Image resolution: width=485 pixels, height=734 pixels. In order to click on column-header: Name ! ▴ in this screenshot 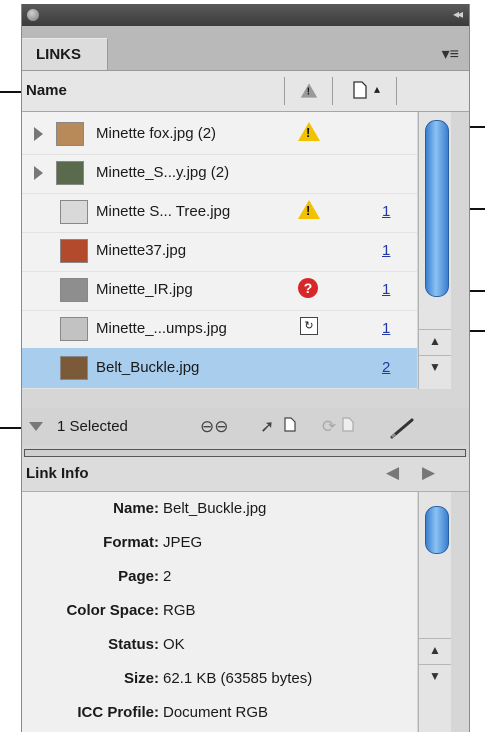, I will do `click(245, 91)`.